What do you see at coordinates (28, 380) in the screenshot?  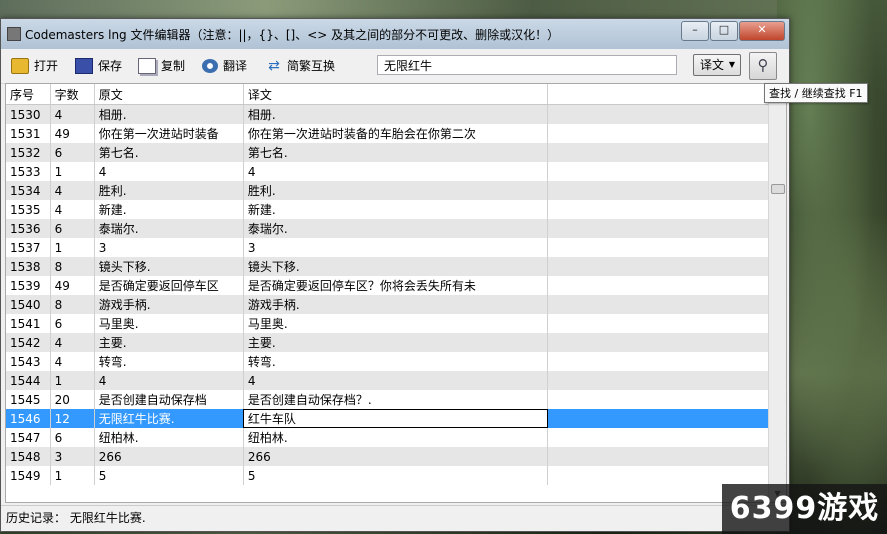 I see `cell-seq: 1544` at bounding box center [28, 380].